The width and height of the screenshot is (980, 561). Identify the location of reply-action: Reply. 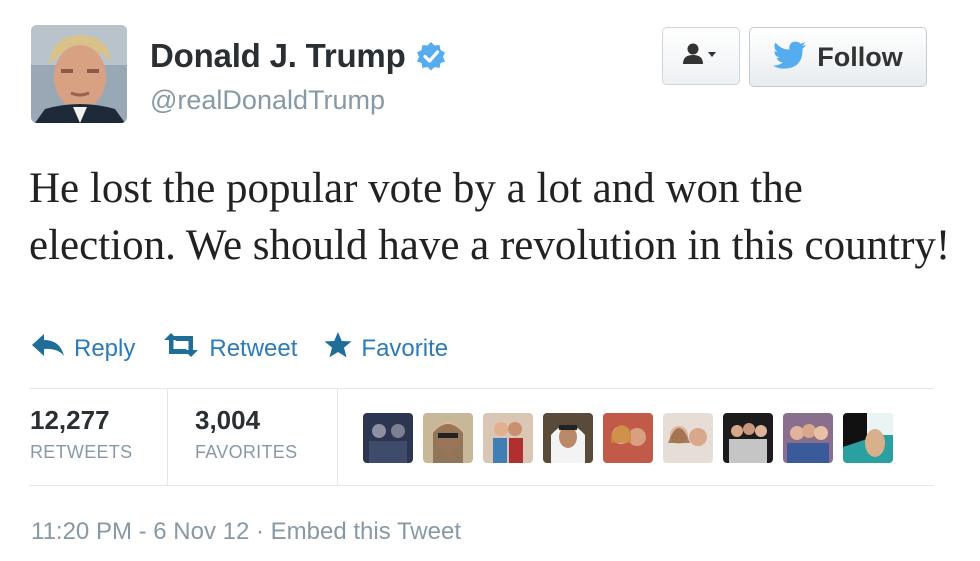
(82, 348).